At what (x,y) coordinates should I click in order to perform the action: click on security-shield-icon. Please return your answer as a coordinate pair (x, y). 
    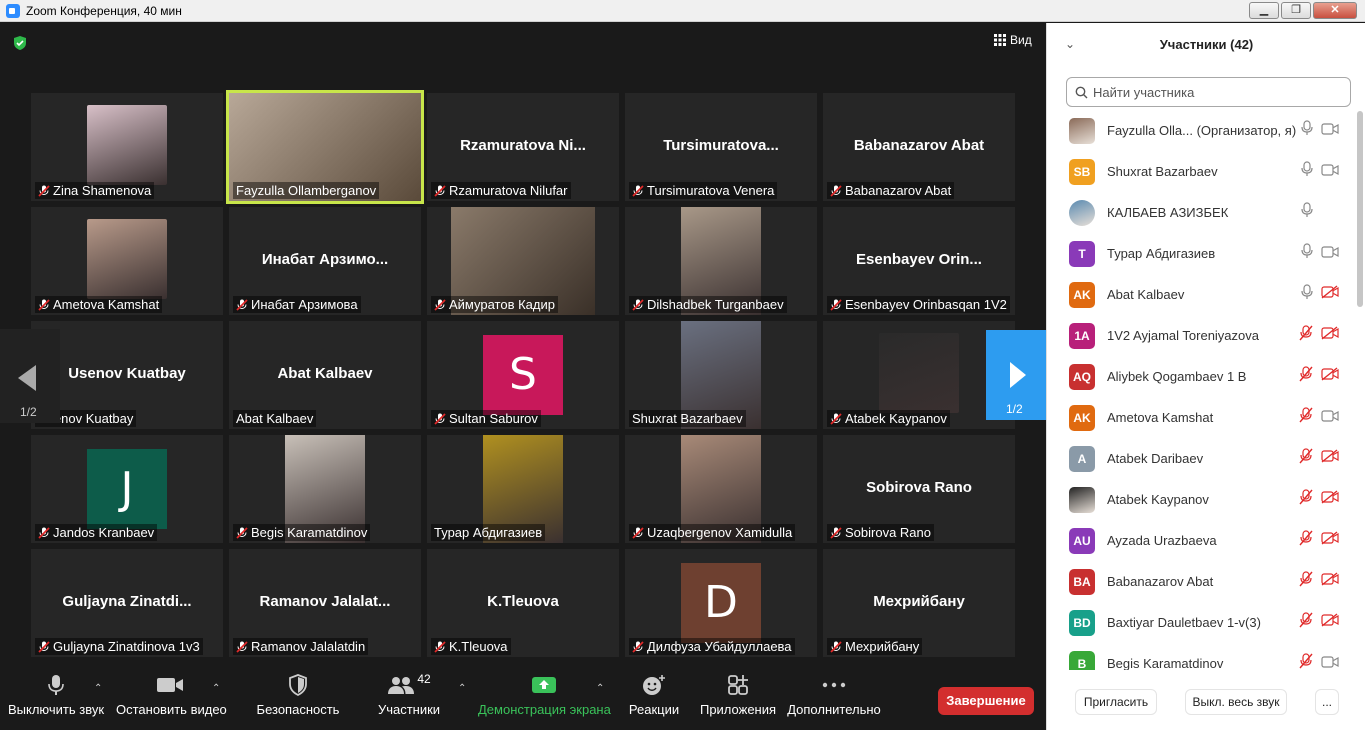
    Looking at the image, I should click on (20, 43).